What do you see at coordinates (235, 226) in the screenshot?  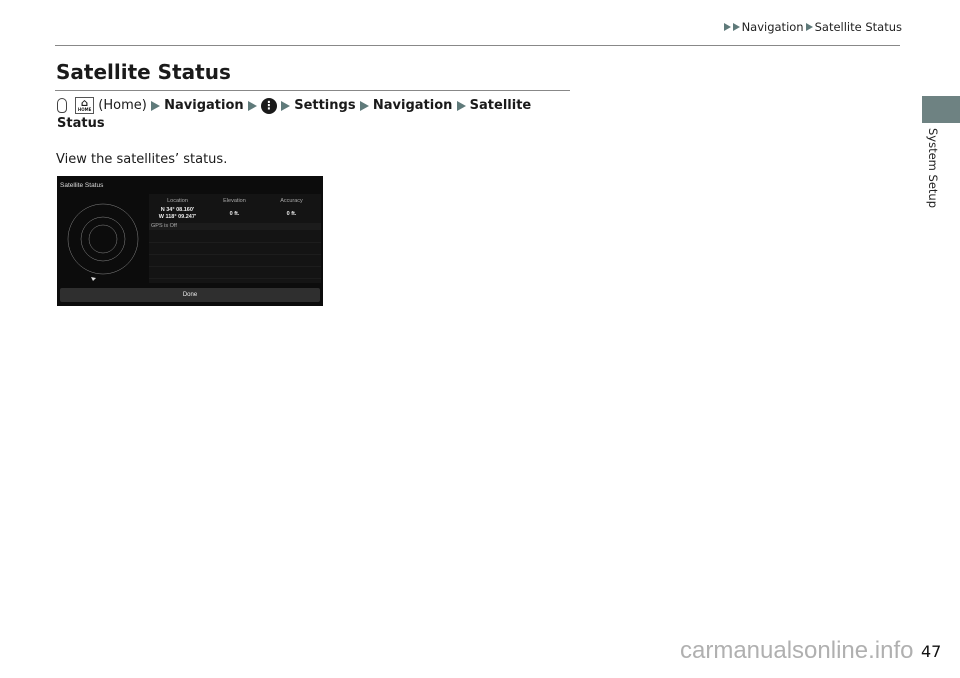 I see `gps-status: GPS is Off` at bounding box center [235, 226].